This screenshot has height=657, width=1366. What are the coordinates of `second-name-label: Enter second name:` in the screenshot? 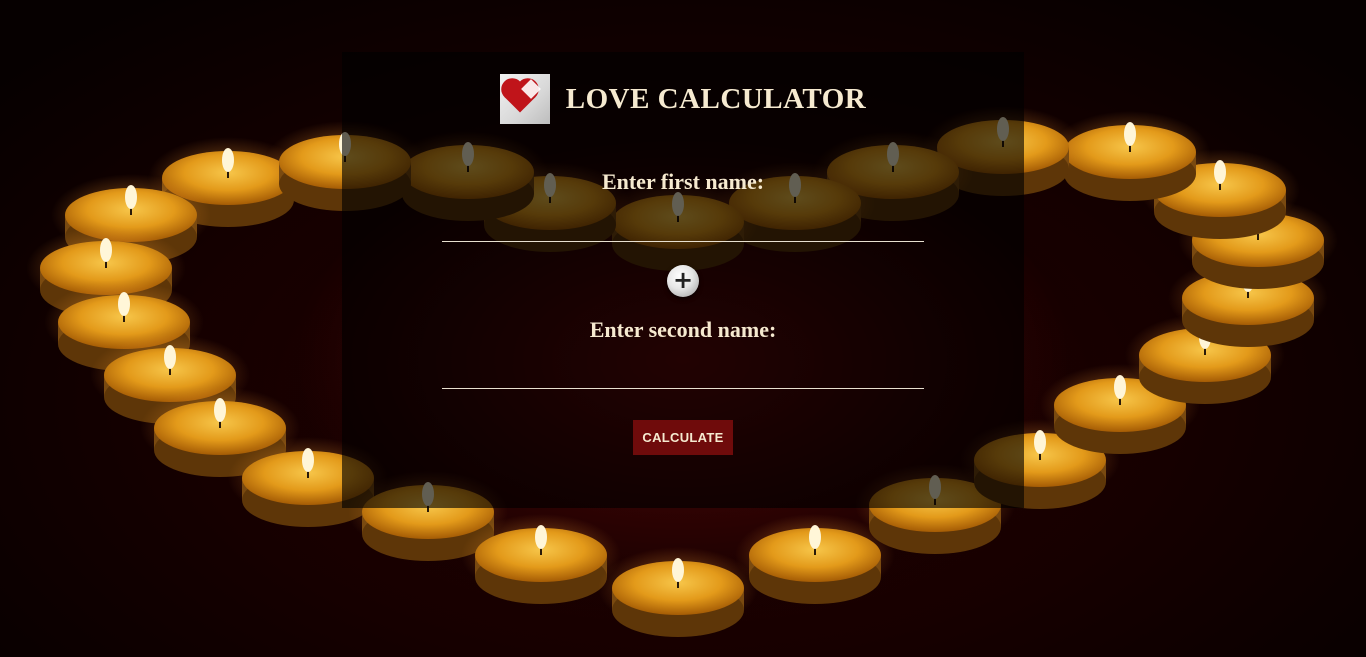 It's located at (683, 329).